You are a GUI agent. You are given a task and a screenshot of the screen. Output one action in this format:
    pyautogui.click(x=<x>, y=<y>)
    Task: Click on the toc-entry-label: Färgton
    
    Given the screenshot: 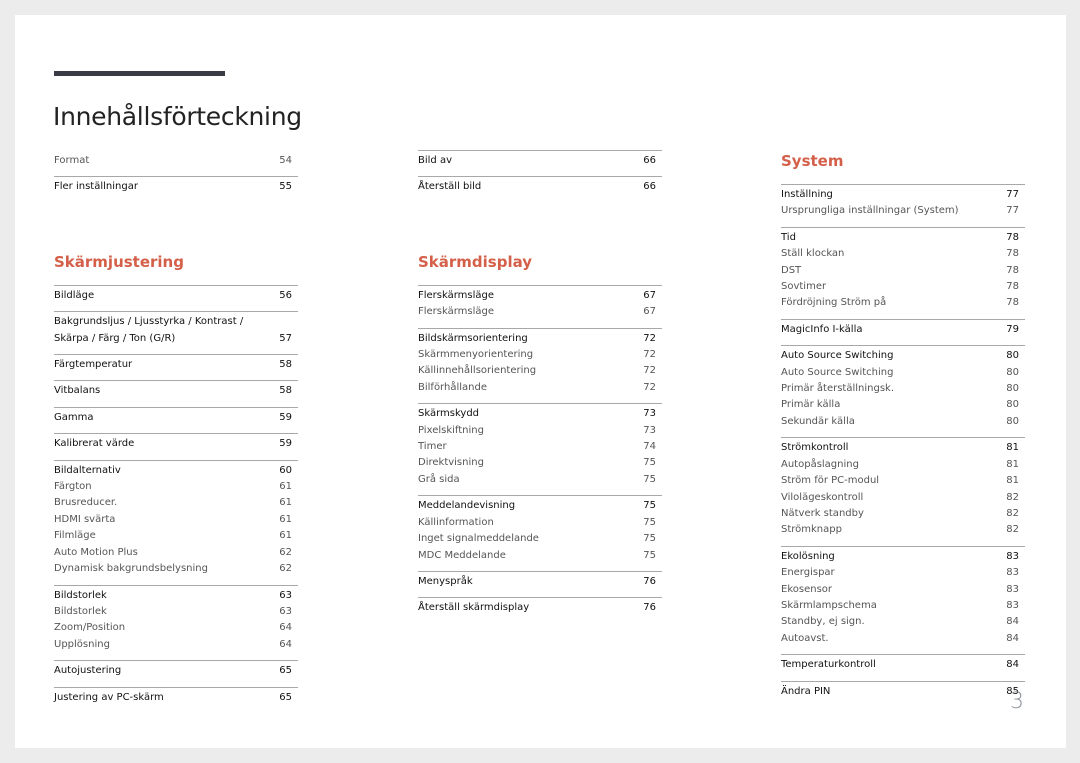 What is the action you would take?
    pyautogui.click(x=73, y=487)
    